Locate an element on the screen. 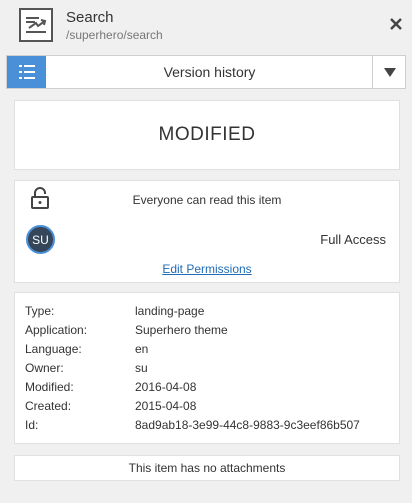 Image resolution: width=412 pixels, height=503 pixels. close-button is located at coordinates (396, 24).